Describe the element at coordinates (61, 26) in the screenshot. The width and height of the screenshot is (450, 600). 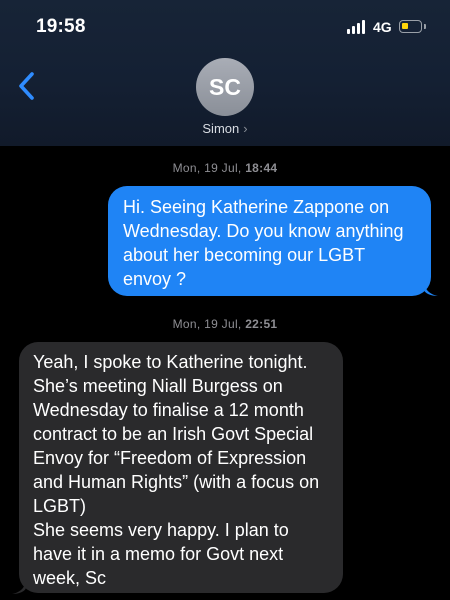
I see `status-time: 19:58` at that location.